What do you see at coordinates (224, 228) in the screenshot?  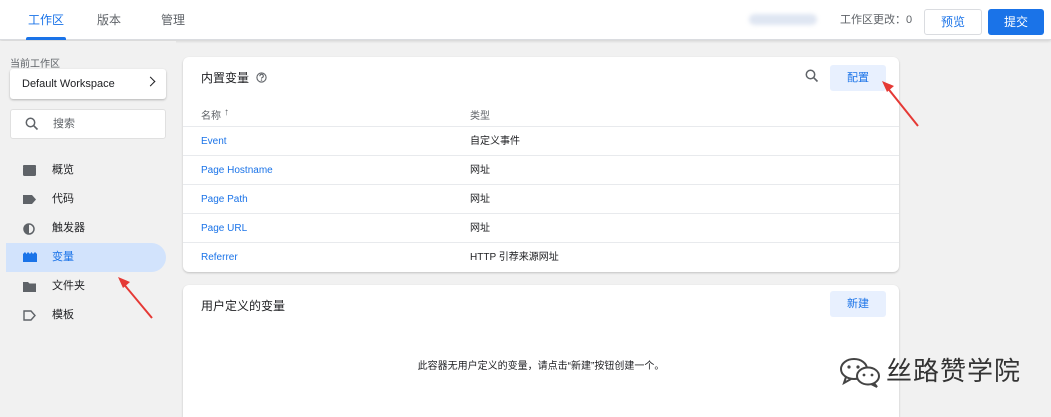 I see `variable-name-link: Page URL` at bounding box center [224, 228].